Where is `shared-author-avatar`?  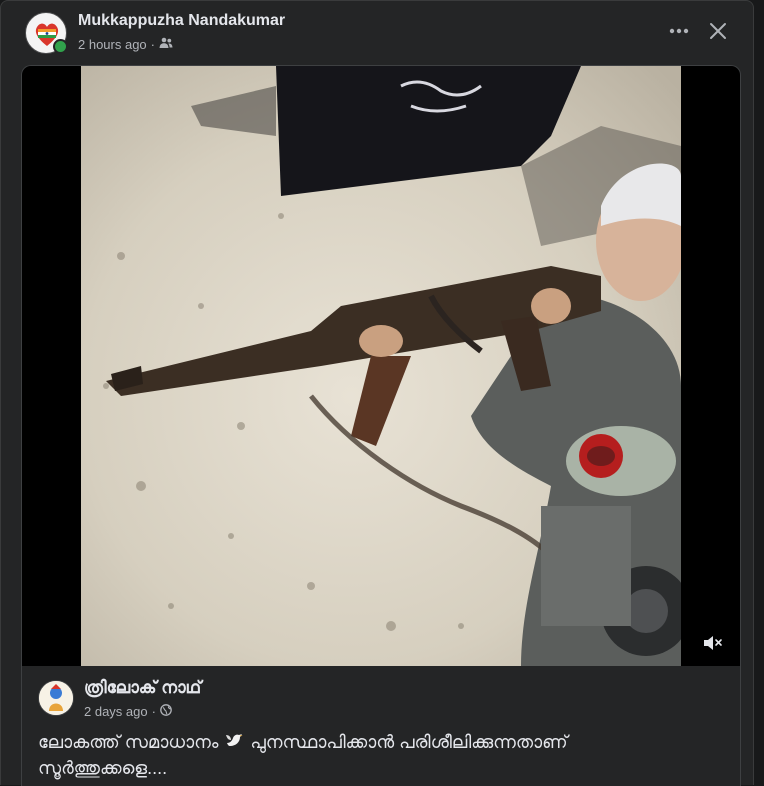 shared-author-avatar is located at coordinates (56, 698).